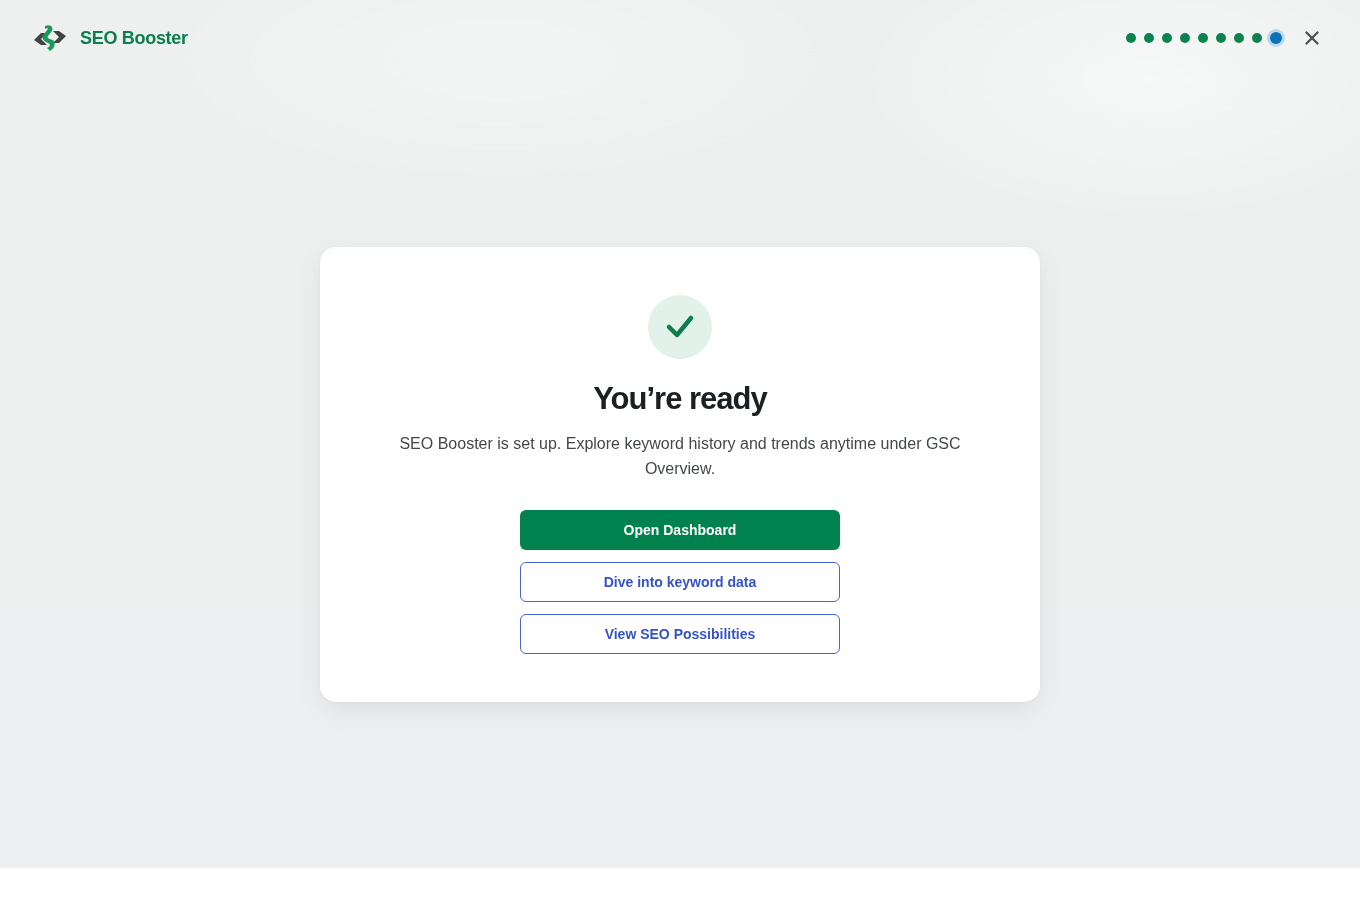 The width and height of the screenshot is (1360, 900). I want to click on primary-button: Open Dashboard, so click(680, 530).